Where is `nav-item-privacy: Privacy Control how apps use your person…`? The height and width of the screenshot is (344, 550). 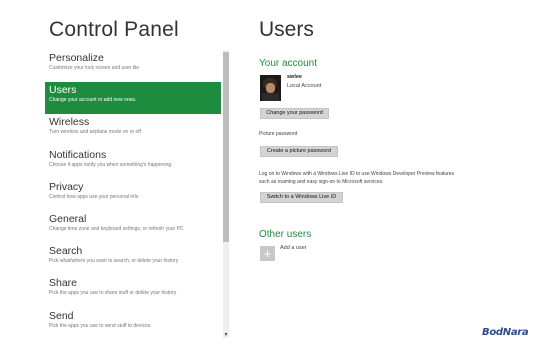
nav-item-privacy: Privacy Control how apps use your person… is located at coordinates (133, 195).